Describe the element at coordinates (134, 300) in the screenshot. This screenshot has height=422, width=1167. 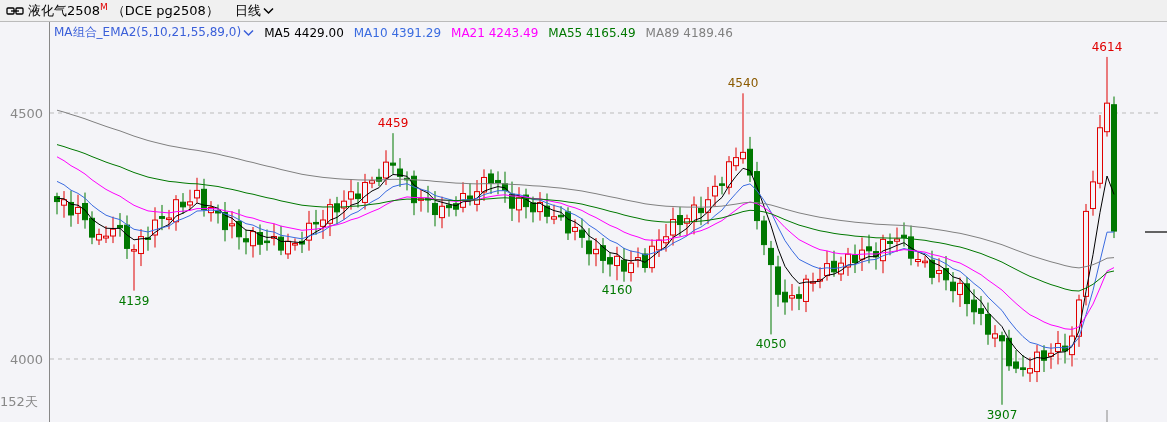
I see `price-extreme-label: 4139` at that location.